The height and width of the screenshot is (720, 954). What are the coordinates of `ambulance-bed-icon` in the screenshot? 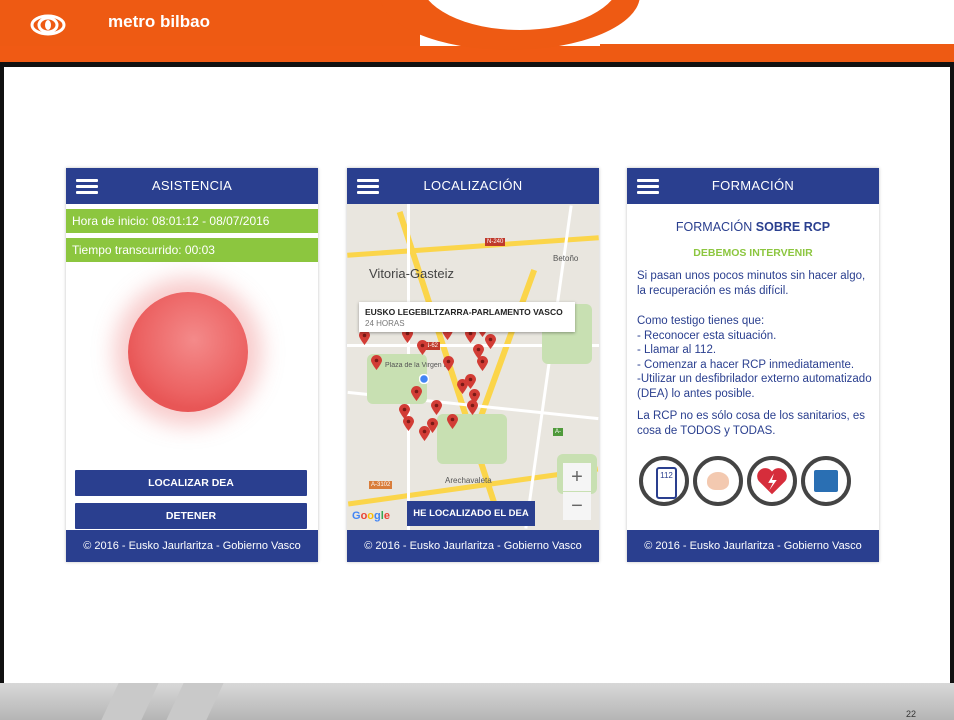 It's located at (826, 481).